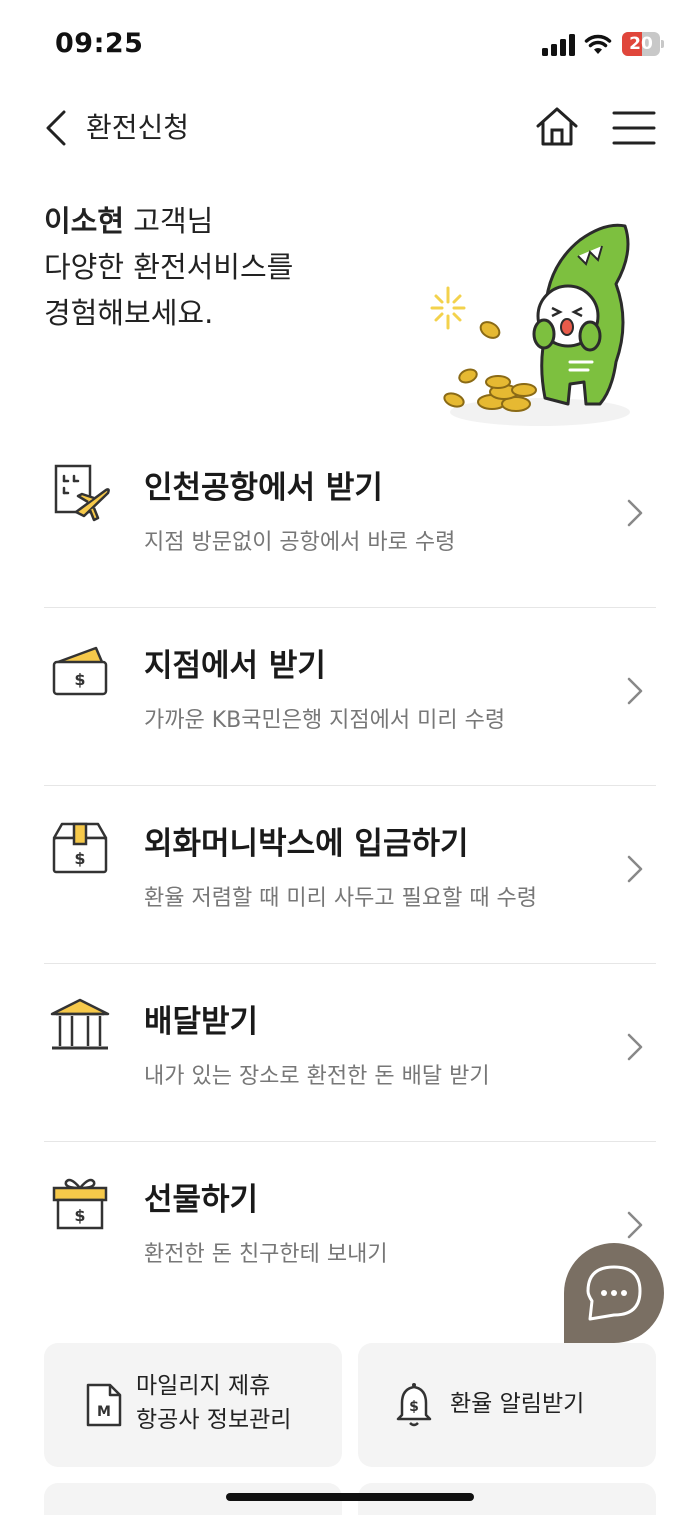  I want to click on mileage-card-line-2: 항공사 정보관리, so click(214, 1420).